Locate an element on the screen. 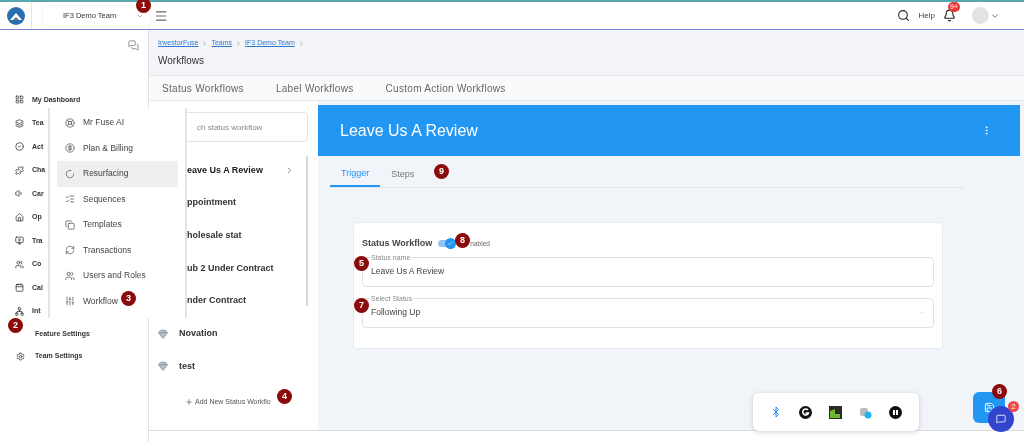 This screenshot has width=1024, height=442. logo-icon is located at coordinates (16, 15).